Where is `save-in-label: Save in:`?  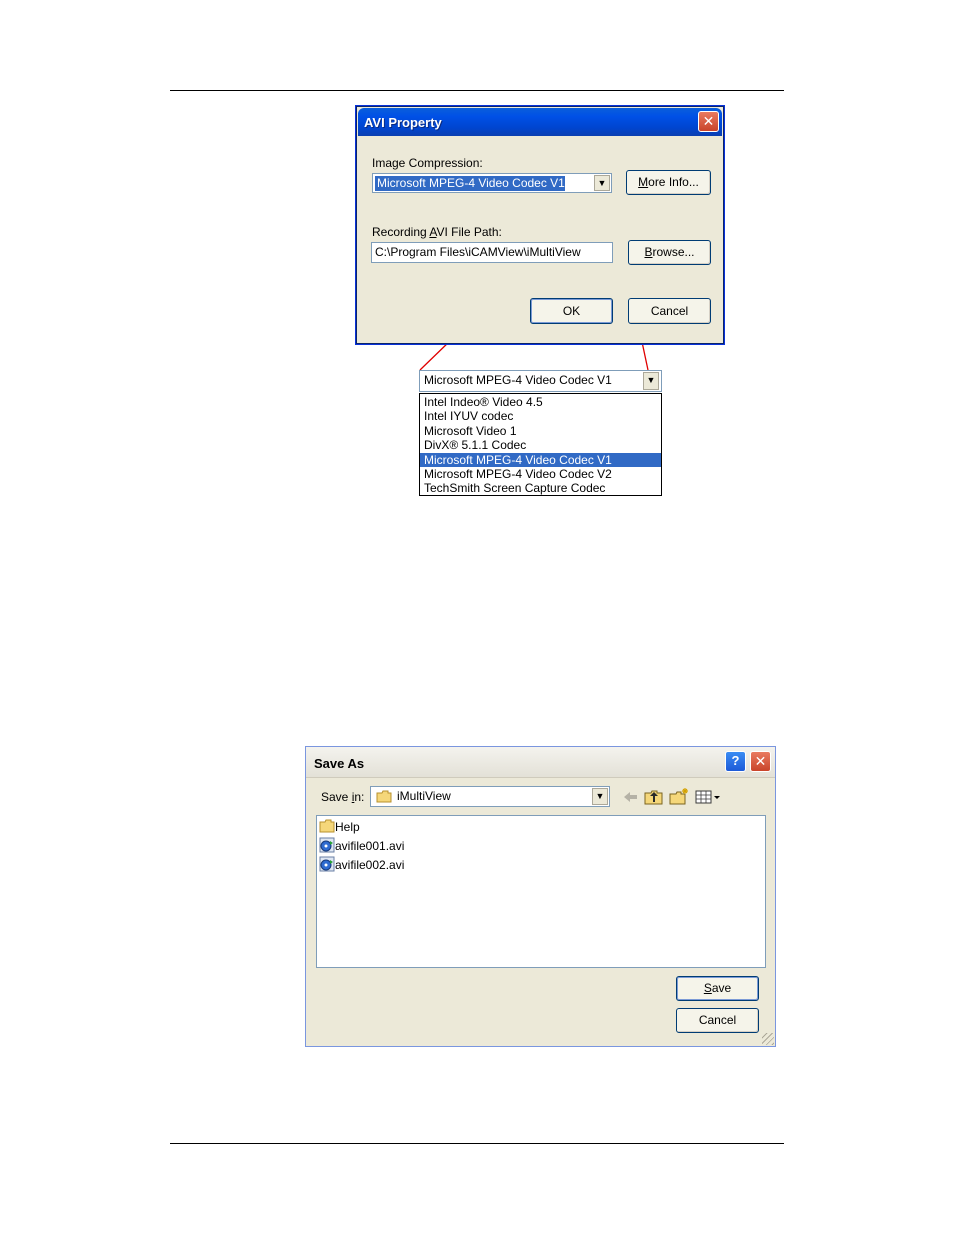
save-in-label: Save in: is located at coordinates (343, 797).